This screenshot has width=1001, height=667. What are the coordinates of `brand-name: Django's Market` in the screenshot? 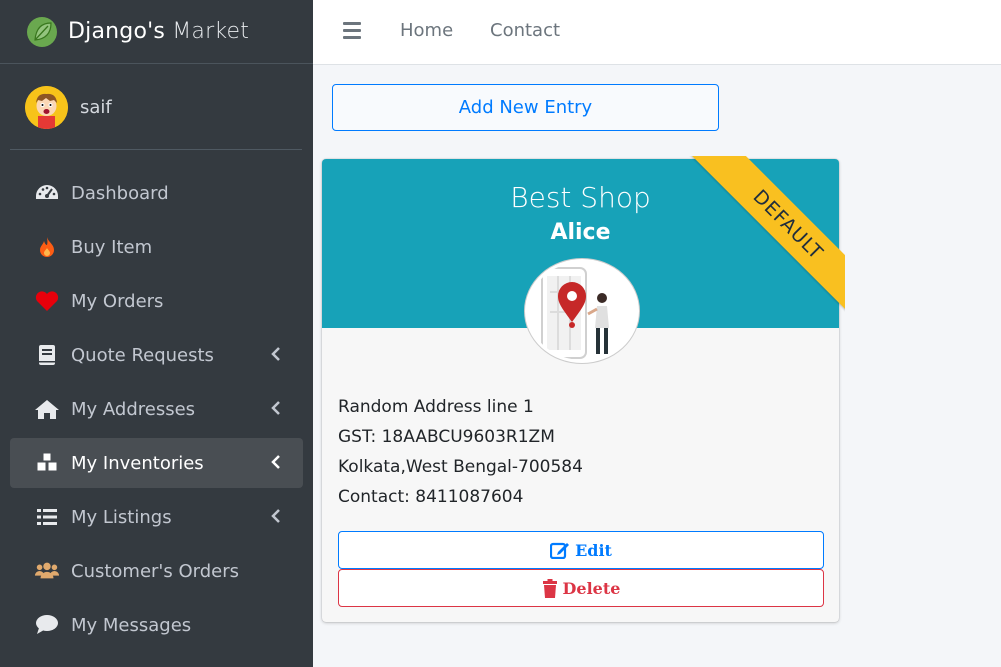 It's located at (159, 31).